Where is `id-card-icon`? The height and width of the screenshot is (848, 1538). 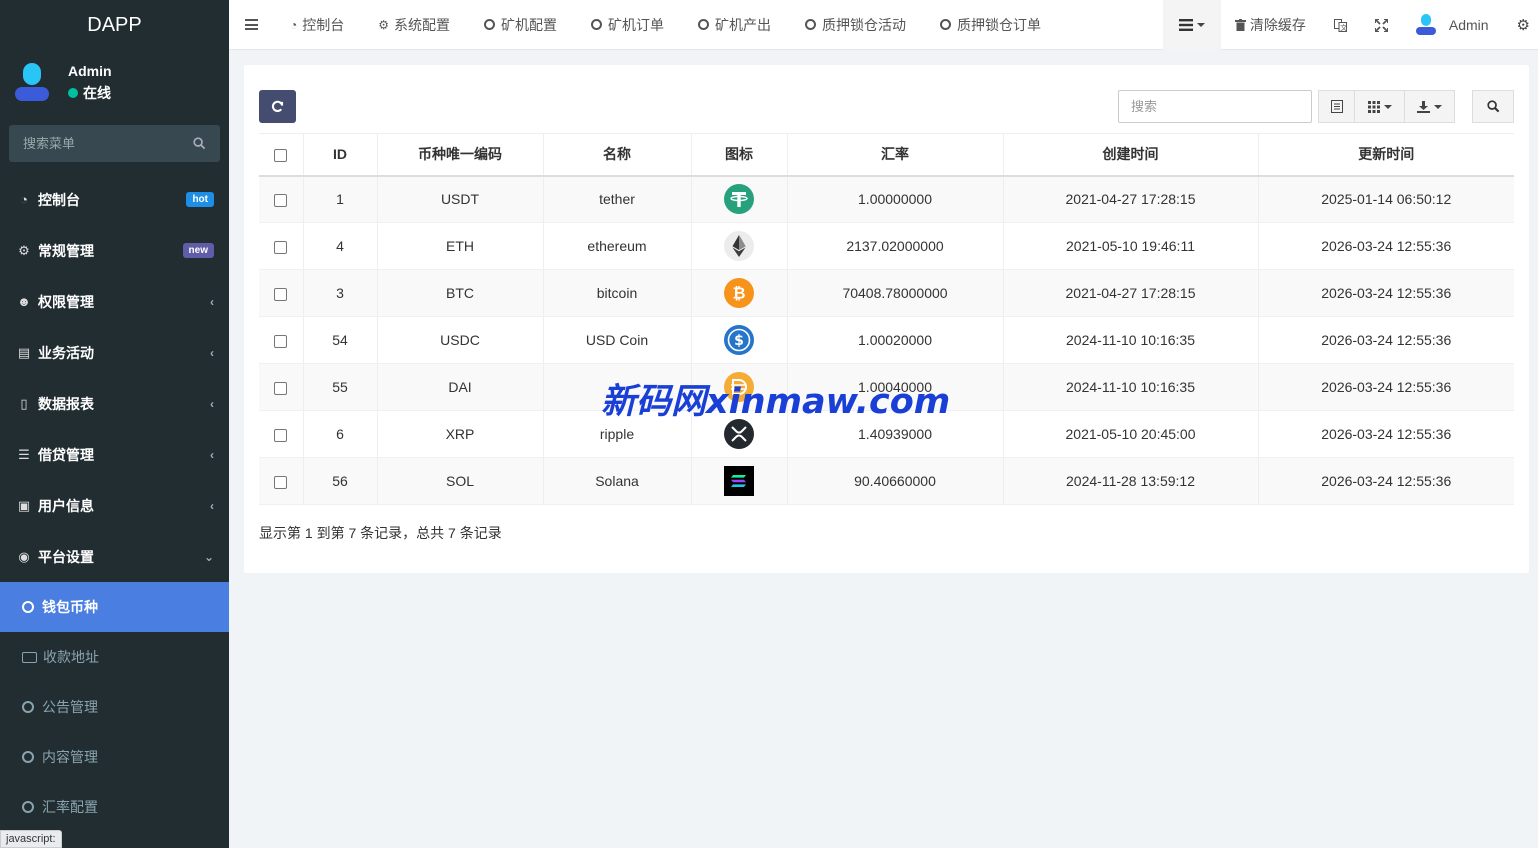
id-card-icon is located at coordinates (29, 657).